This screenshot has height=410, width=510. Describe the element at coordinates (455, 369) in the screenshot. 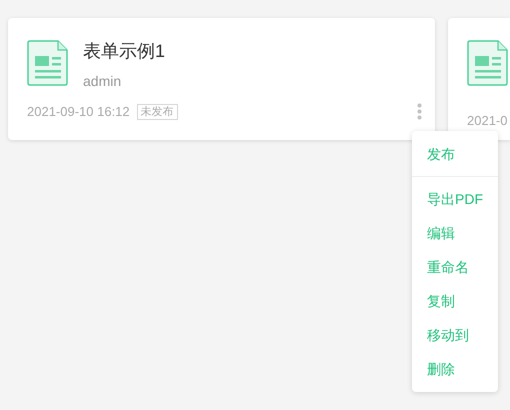

I see `menu-item: 删除` at that location.